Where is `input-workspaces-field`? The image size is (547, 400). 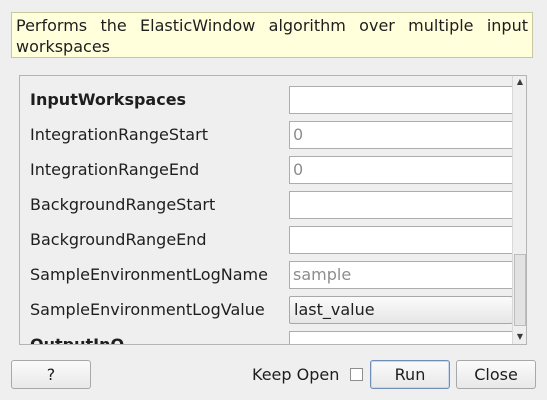
input-workspaces-field is located at coordinates (401, 100).